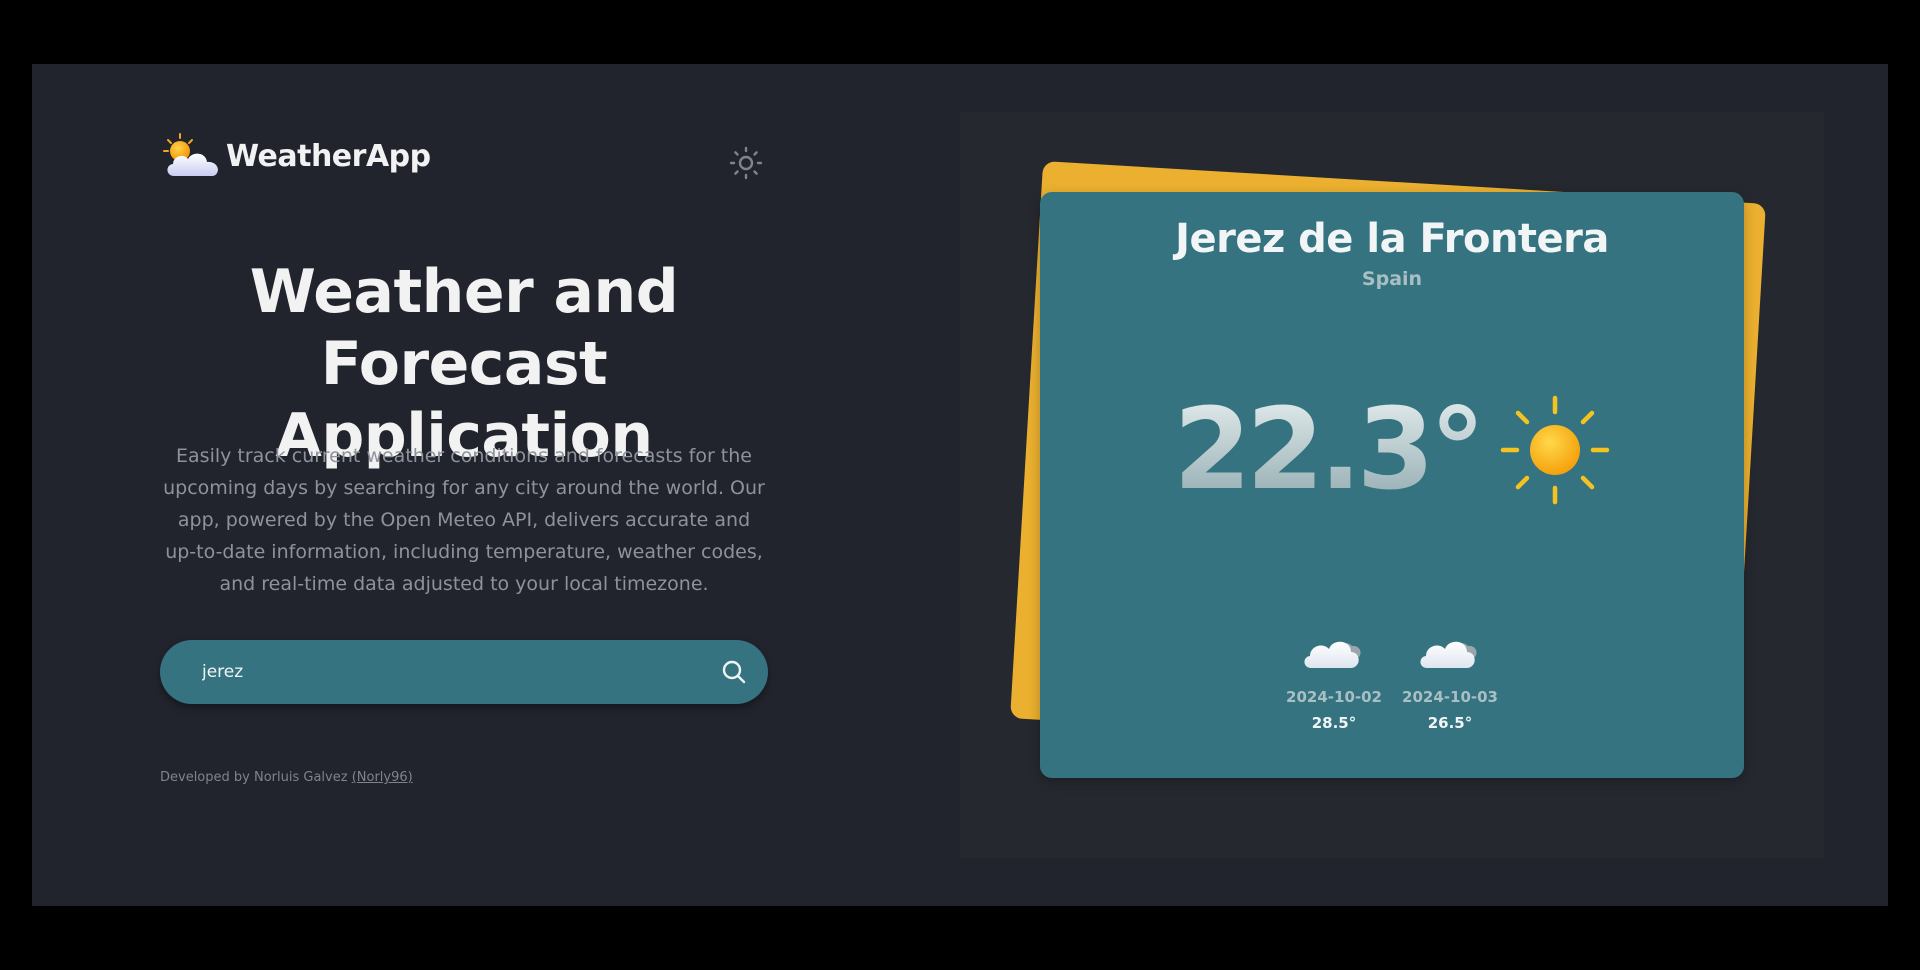 The height and width of the screenshot is (970, 1920). I want to click on forecast-item: 2024-10-03 26.5°, so click(1450, 678).